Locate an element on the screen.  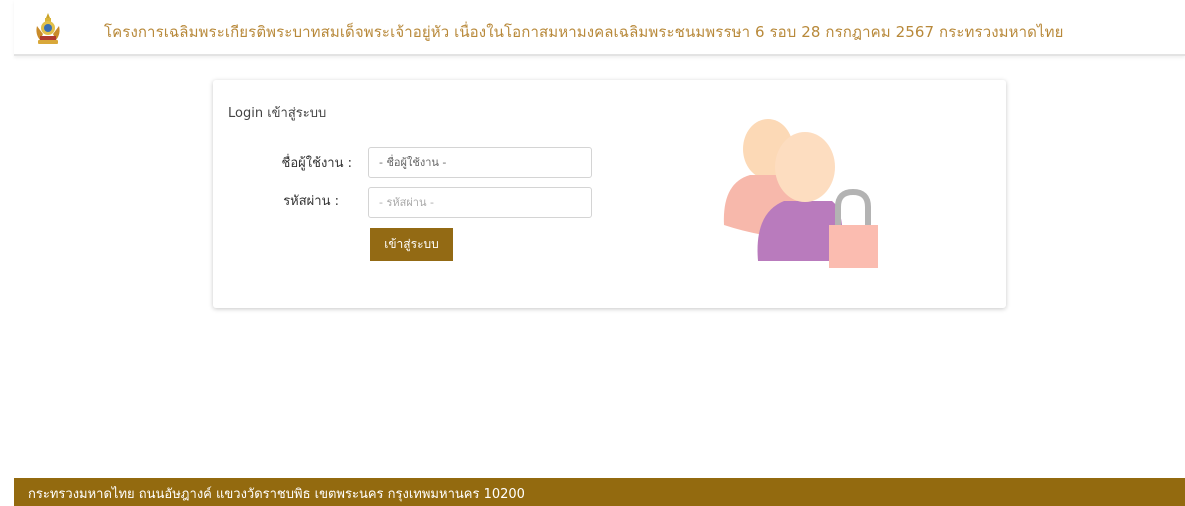
login-title: Login เข้าสู่ระบบ is located at coordinates (277, 113).